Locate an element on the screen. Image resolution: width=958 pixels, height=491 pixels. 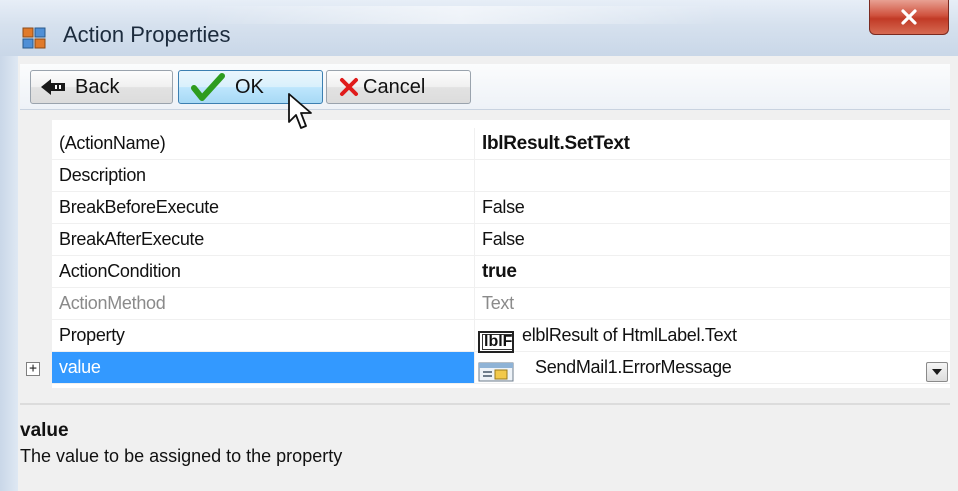
selection-highlight is located at coordinates (263, 367).